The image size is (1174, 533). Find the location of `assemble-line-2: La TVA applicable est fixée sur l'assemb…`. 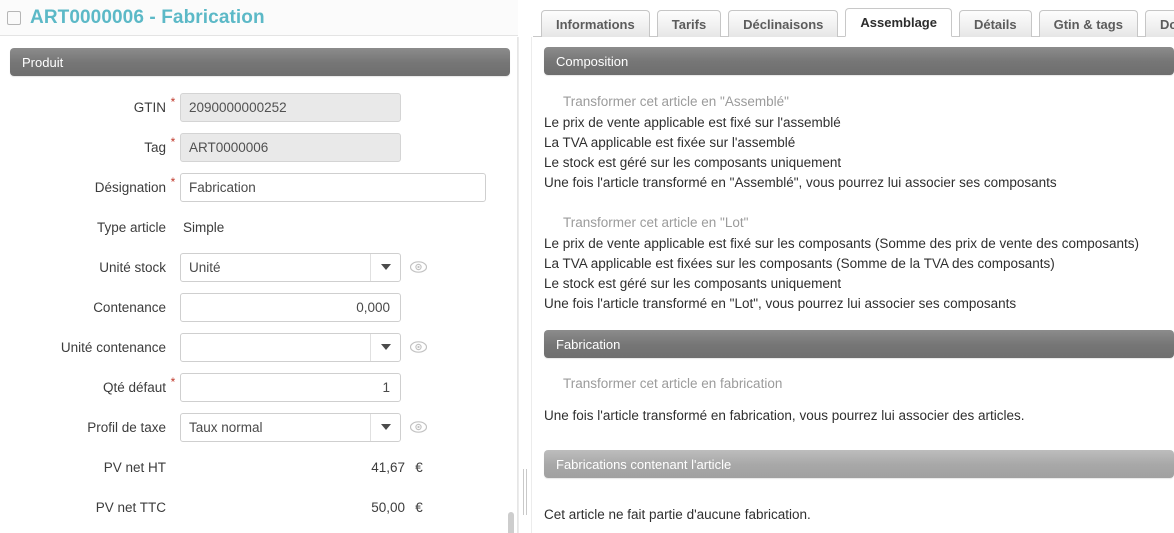

assemble-line-2: La TVA applicable est fixée sur l'assemb… is located at coordinates (670, 142).